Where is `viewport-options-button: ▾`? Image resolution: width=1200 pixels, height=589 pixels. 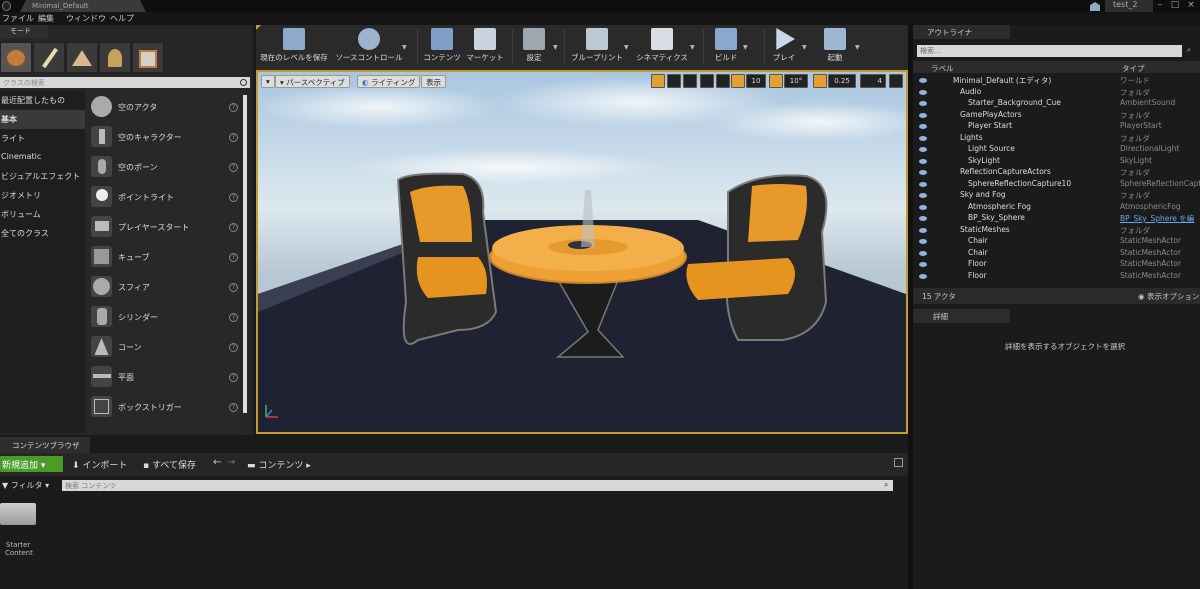 viewport-options-button: ▾ is located at coordinates (268, 81).